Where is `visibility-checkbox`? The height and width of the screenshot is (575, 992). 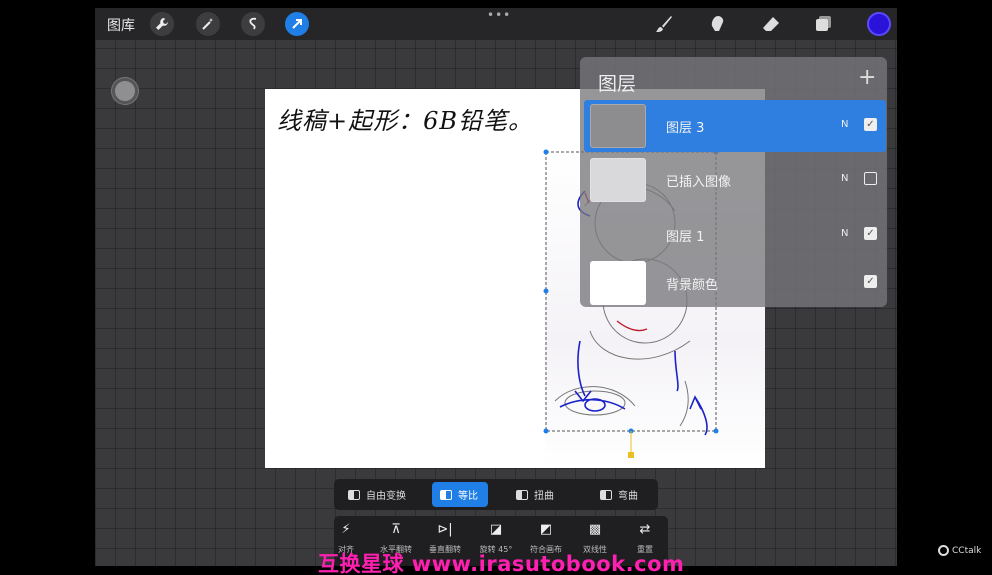
visibility-checkbox is located at coordinates (870, 178).